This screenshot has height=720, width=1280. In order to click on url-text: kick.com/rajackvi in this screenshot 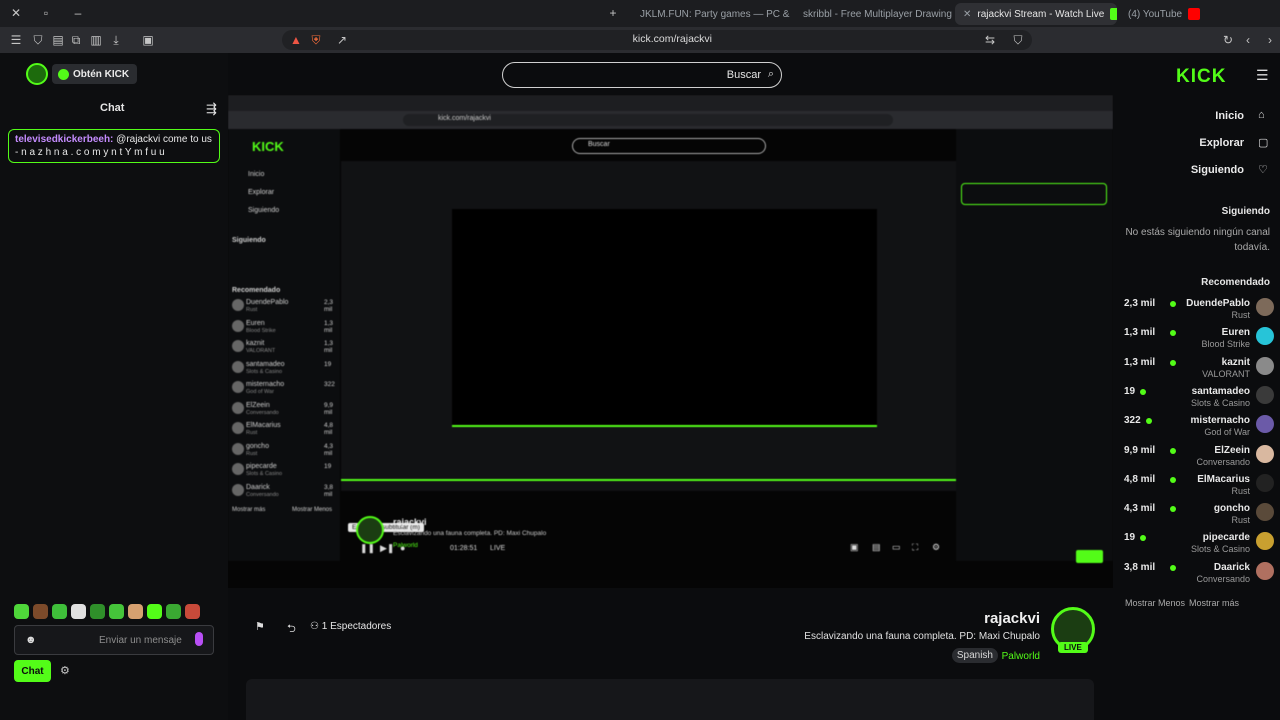, I will do `click(672, 39)`.